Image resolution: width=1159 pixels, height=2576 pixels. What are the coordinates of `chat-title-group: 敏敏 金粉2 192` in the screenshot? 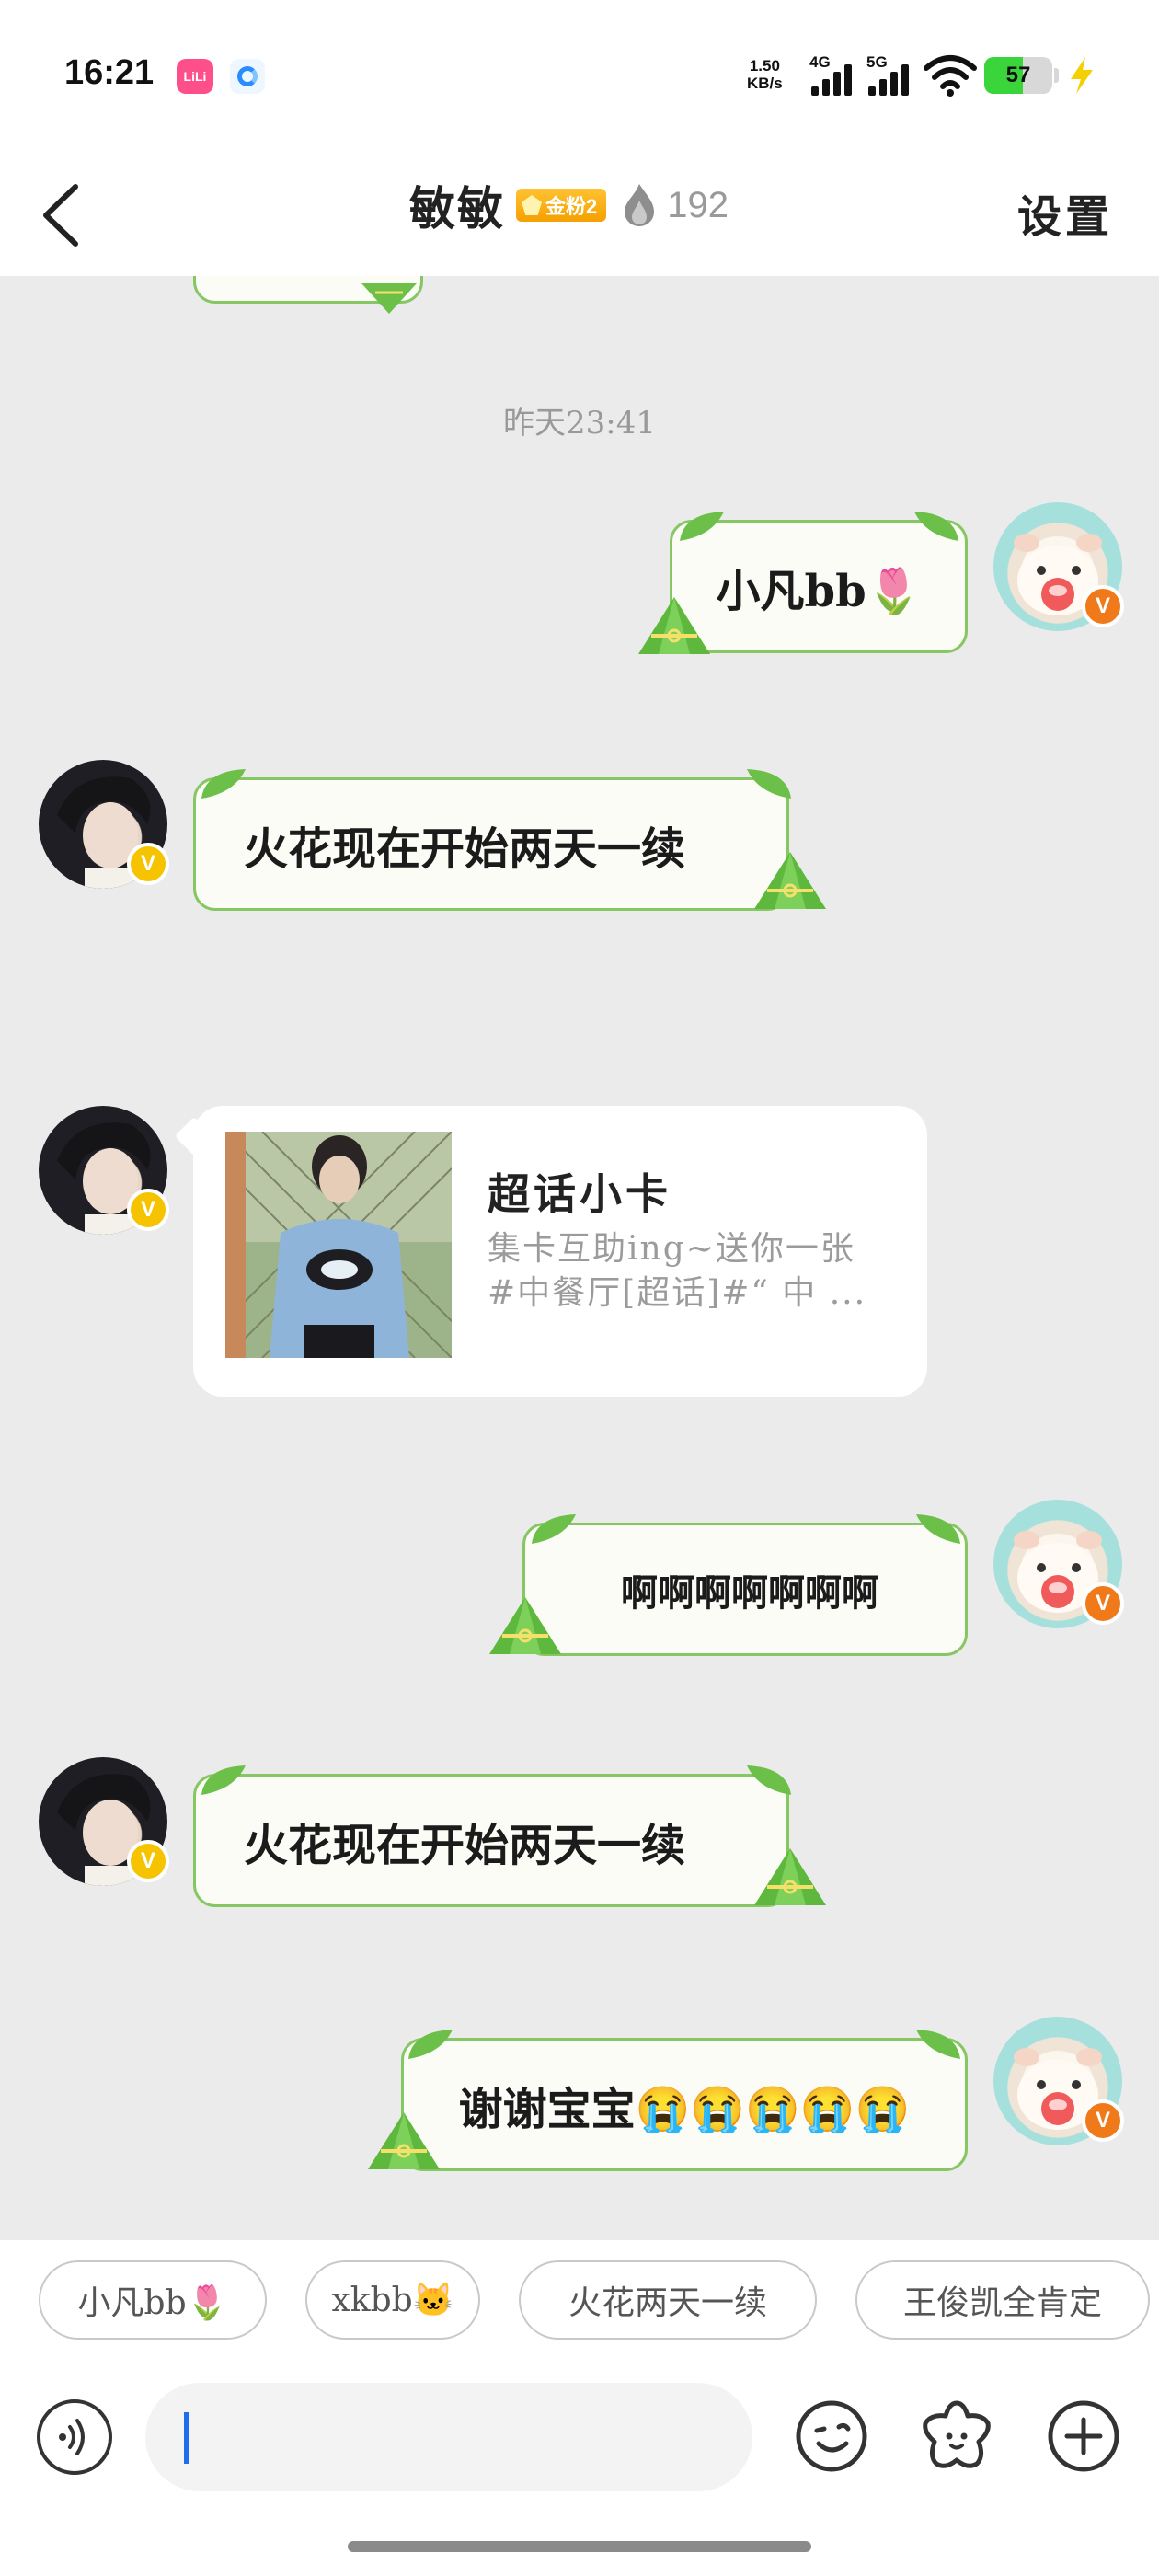 It's located at (569, 205).